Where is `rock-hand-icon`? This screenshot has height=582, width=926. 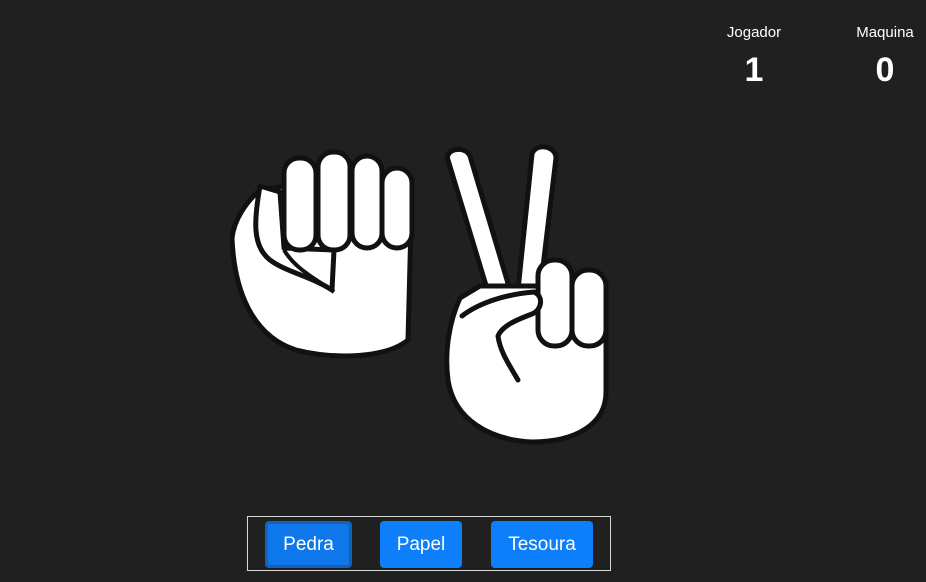
rock-hand-icon is located at coordinates (326, 251).